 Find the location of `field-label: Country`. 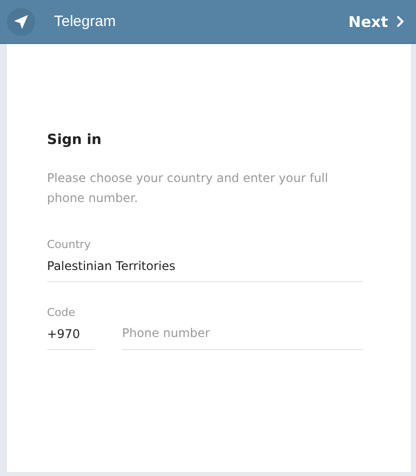

field-label: Country is located at coordinates (69, 244).